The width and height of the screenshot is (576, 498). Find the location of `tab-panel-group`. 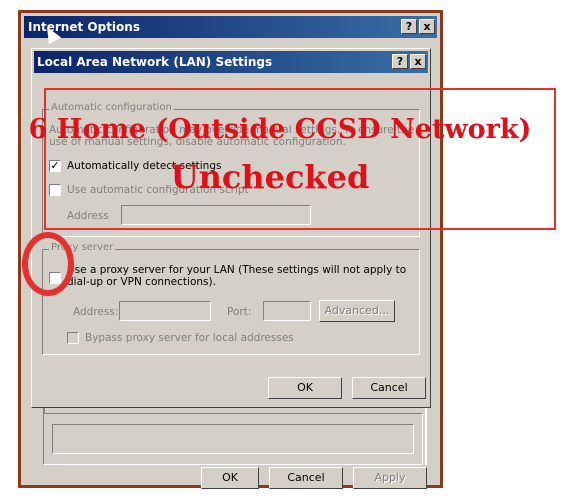

tab-panel-group is located at coordinates (233, 439).